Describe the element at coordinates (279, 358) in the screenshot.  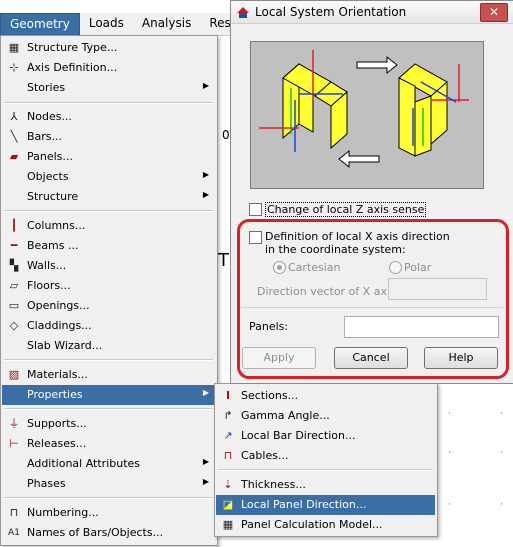
I see `apply-button: Apply` at that location.